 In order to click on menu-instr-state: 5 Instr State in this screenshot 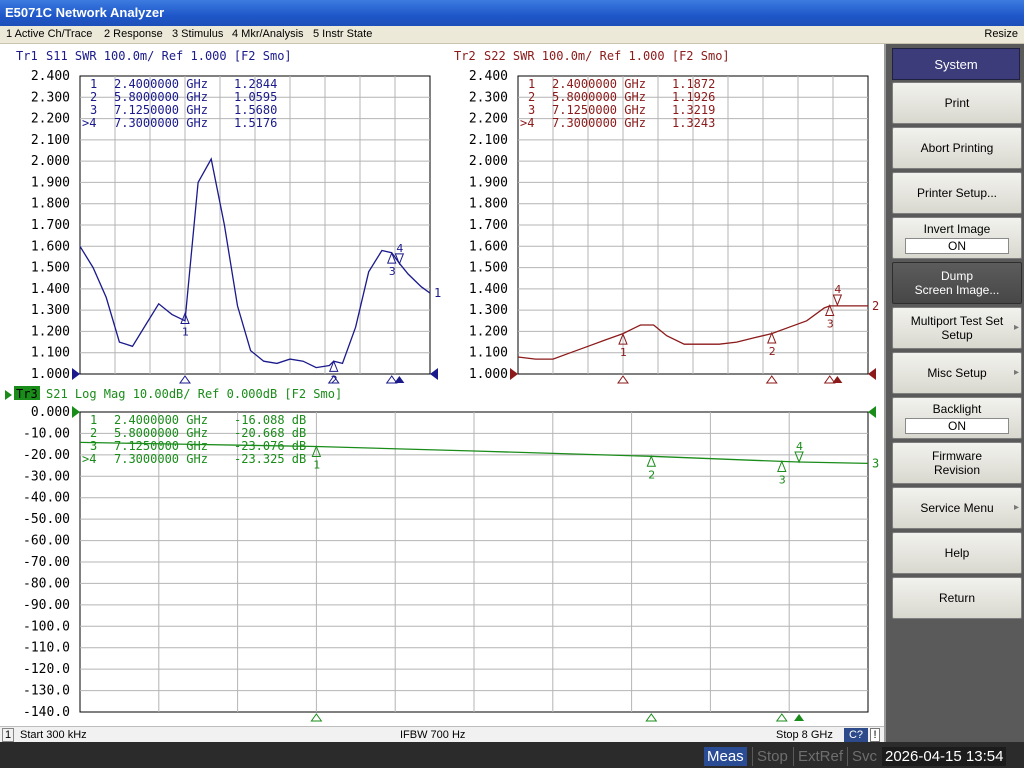, I will do `click(342, 34)`.